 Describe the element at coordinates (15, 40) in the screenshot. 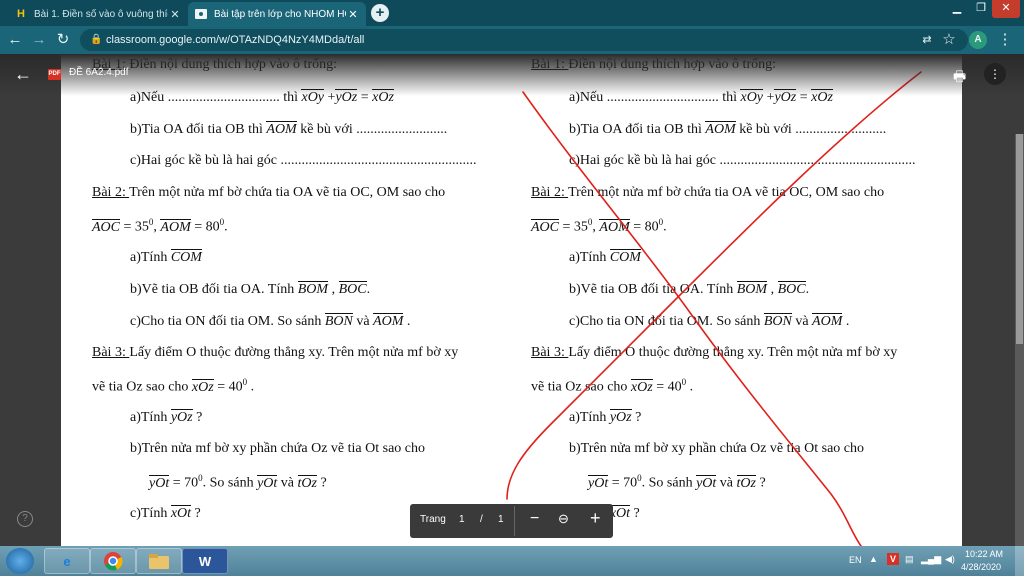

I see `back-icon: ←` at that location.